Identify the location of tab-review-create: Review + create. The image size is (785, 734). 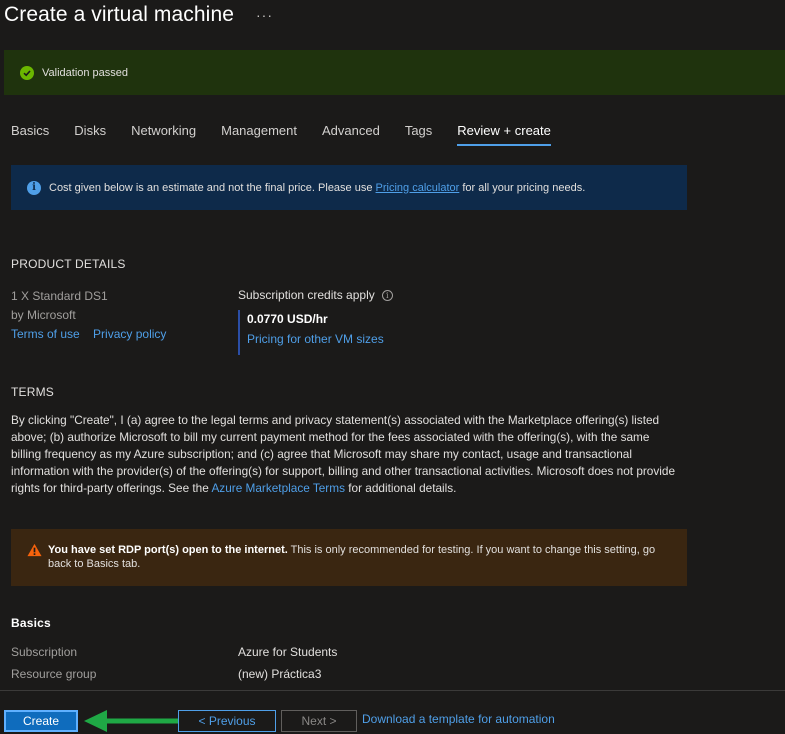
(504, 131).